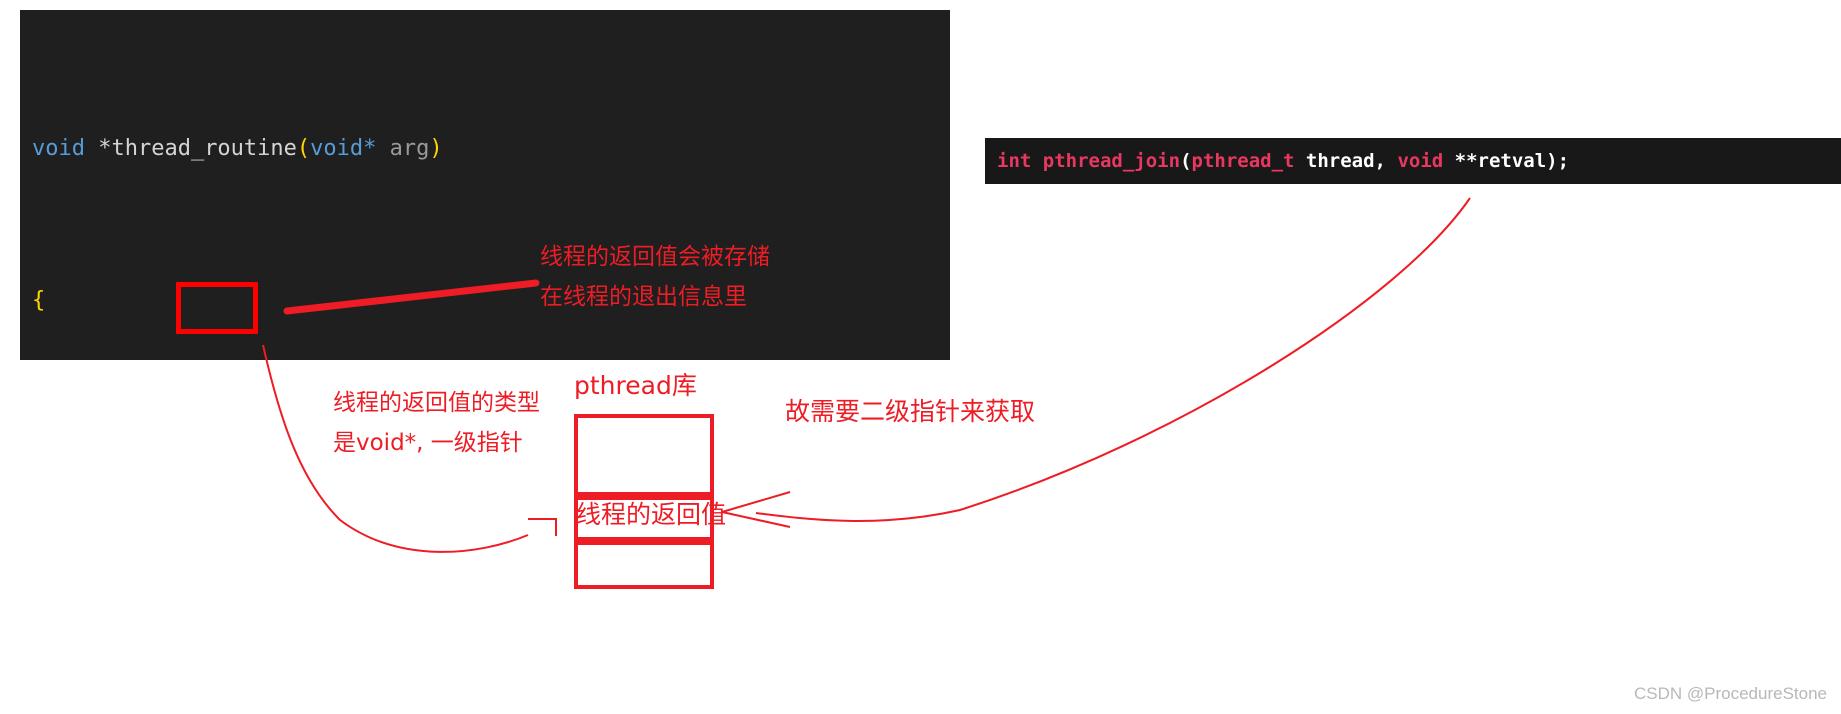 Image resolution: width=1841 pixels, height=714 pixels. What do you see at coordinates (436, 403) in the screenshot?
I see `annotation-line-1: 线程的返回值的类型` at bounding box center [436, 403].